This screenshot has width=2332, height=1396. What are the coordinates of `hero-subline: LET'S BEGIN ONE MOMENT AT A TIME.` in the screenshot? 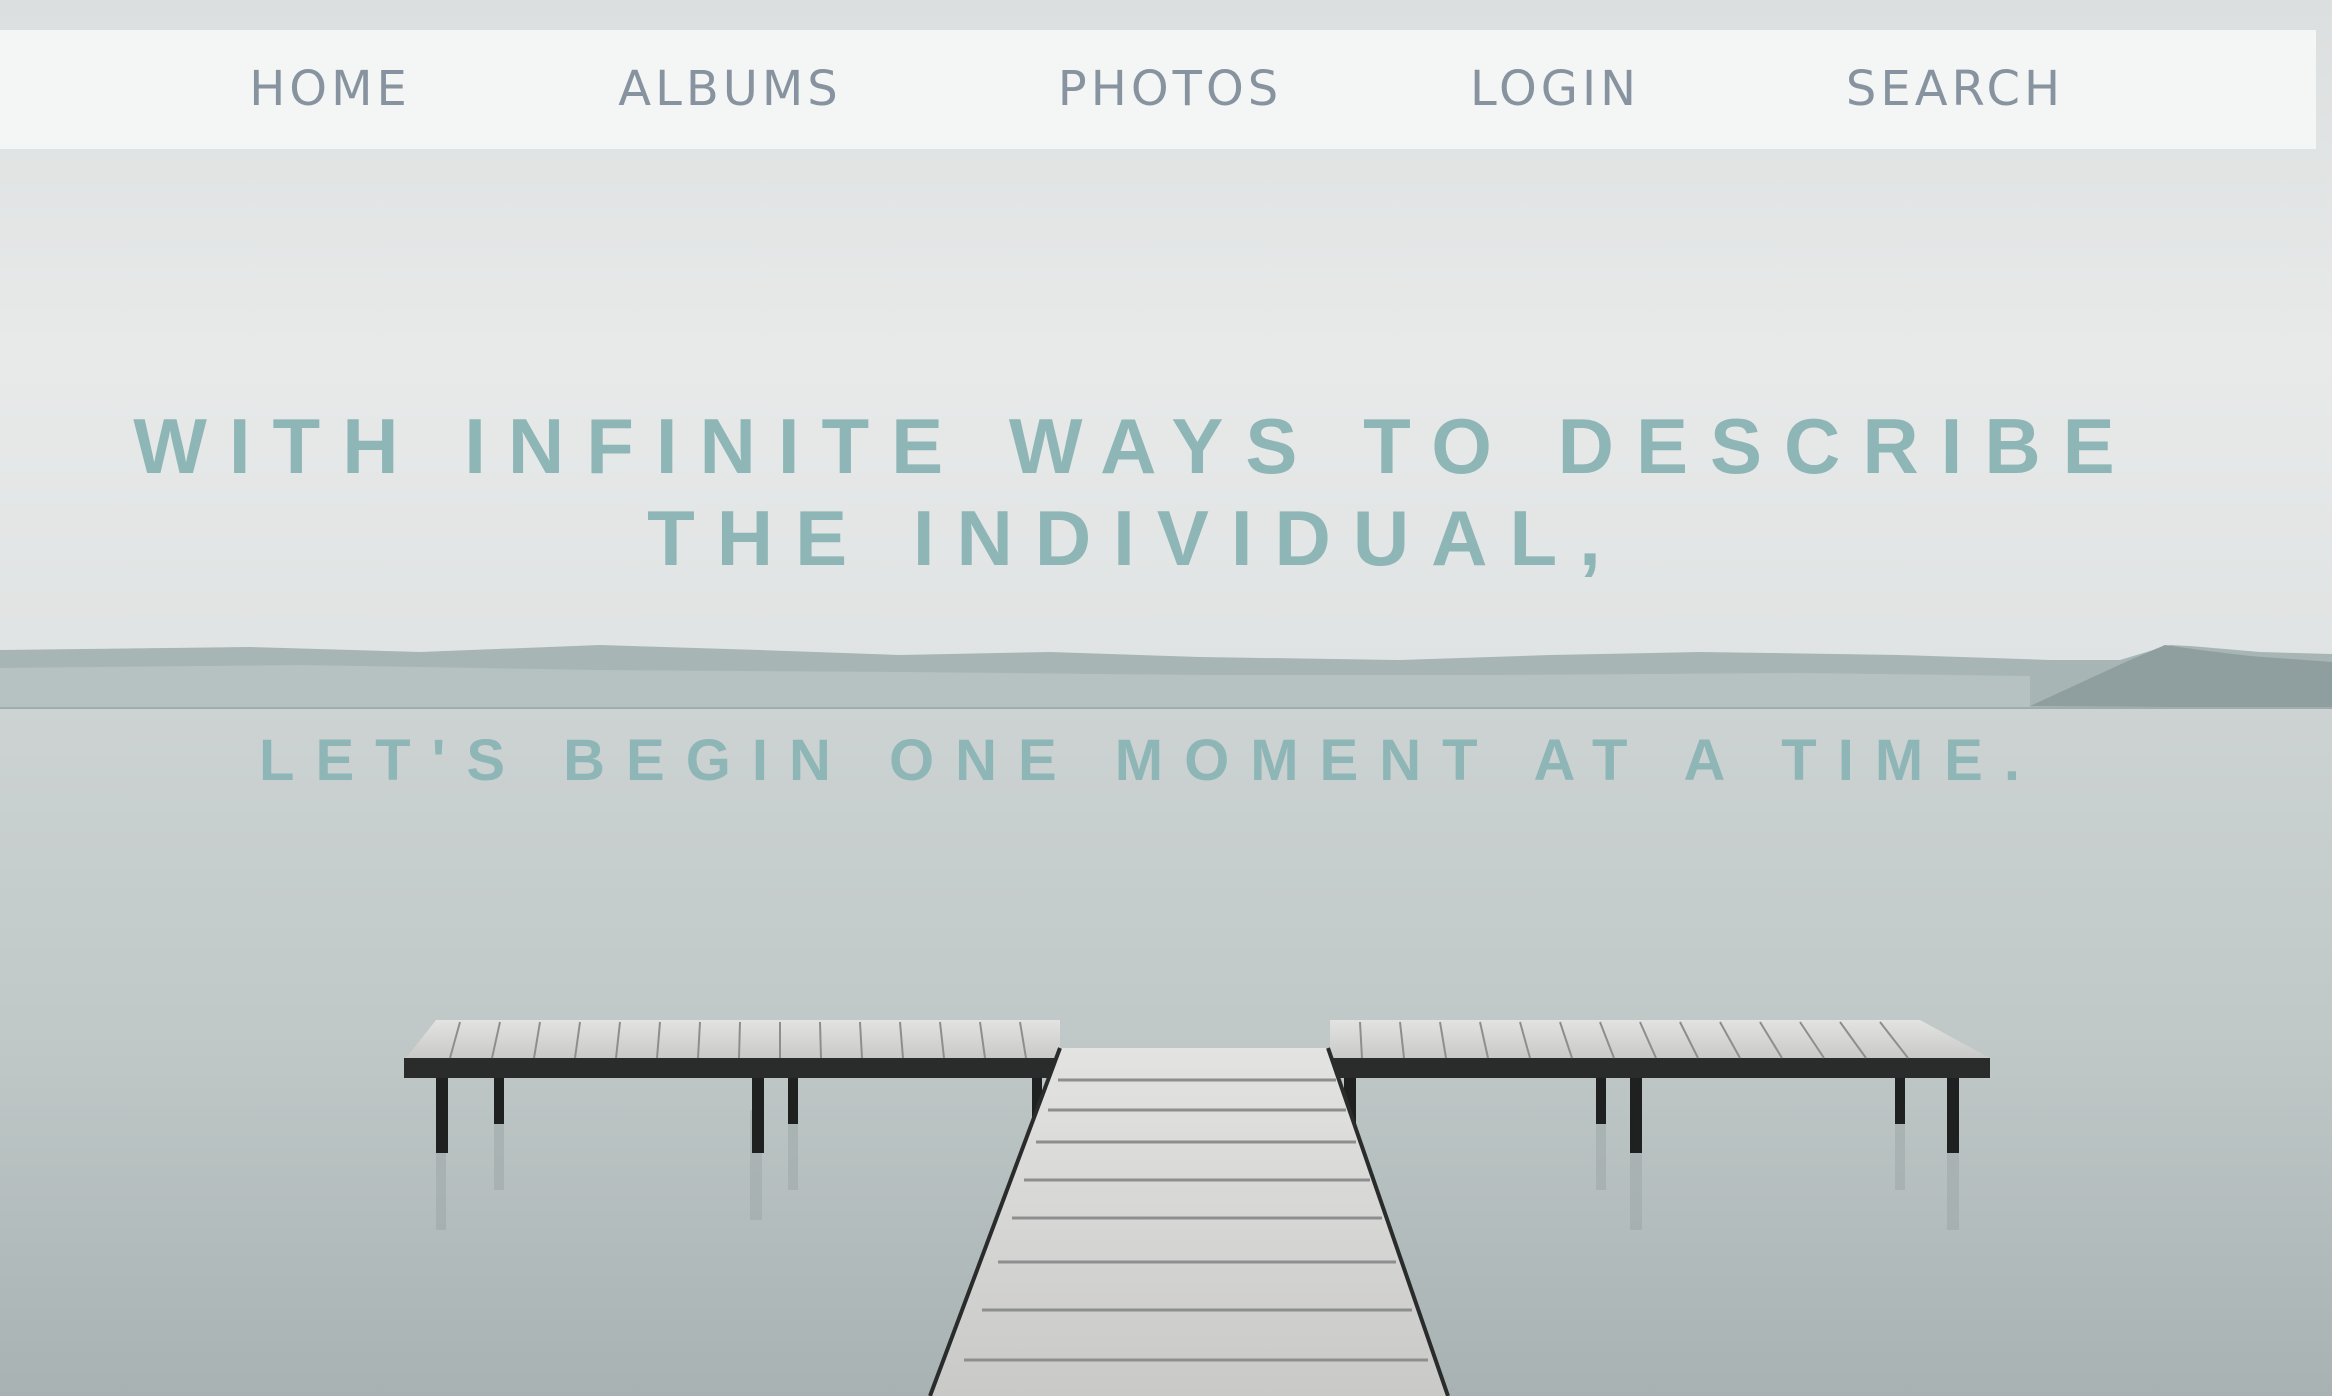 It's located at (1150, 760).